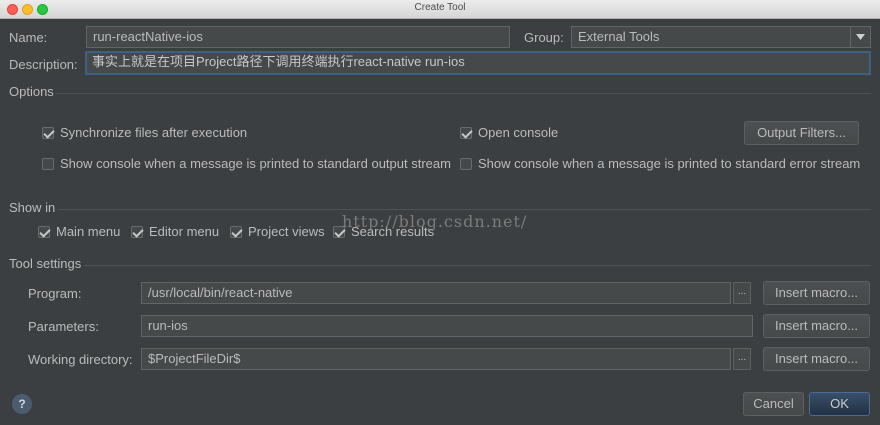  Describe the element at coordinates (463, 93) in the screenshot. I see `options-divider` at that location.